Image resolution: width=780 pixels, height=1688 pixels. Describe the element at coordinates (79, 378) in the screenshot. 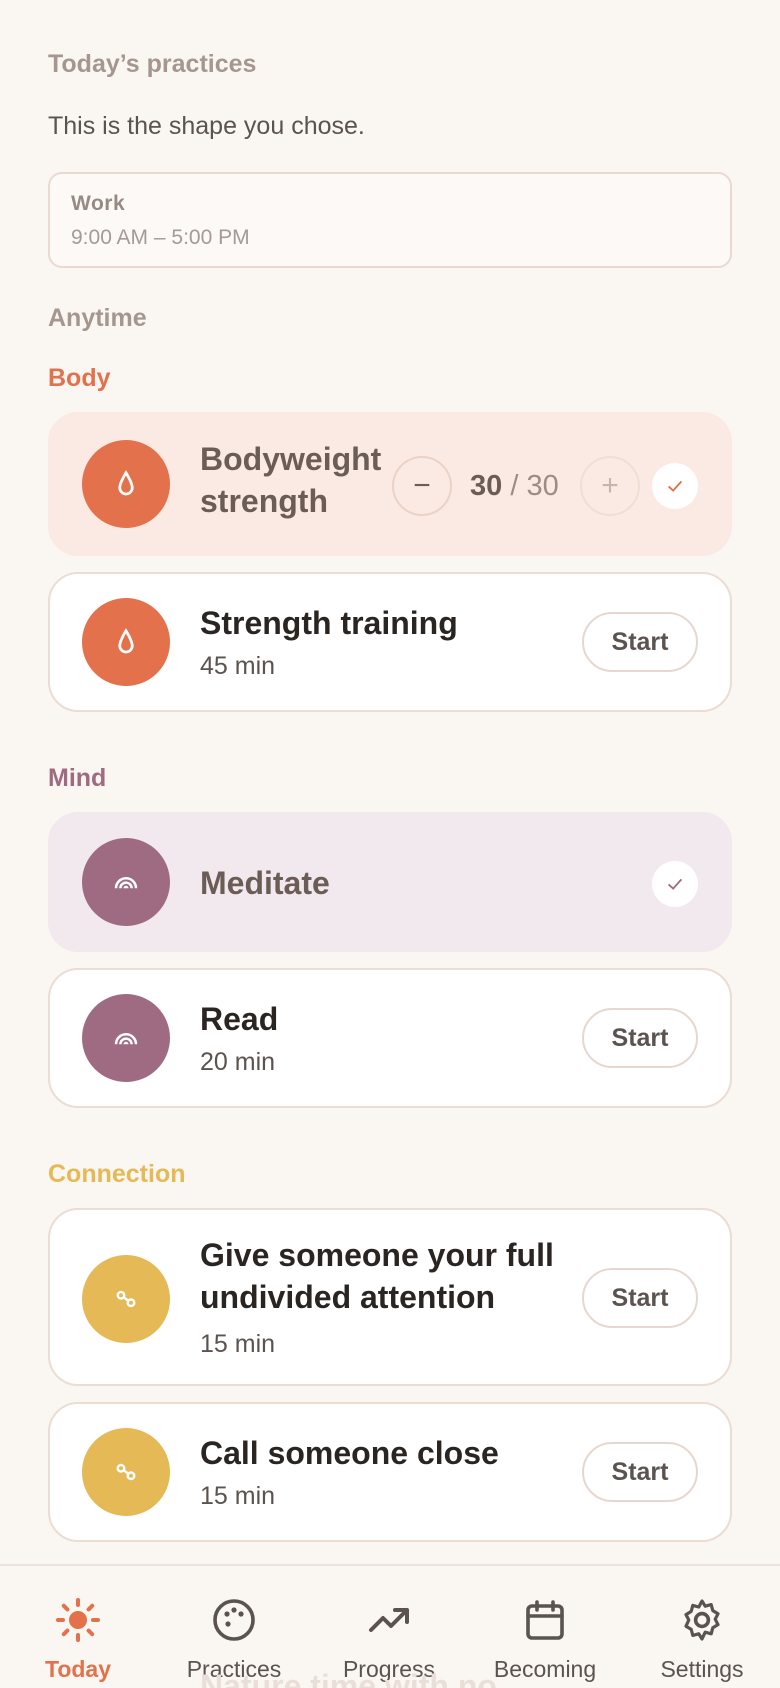

I see `group-label-body: Body` at that location.